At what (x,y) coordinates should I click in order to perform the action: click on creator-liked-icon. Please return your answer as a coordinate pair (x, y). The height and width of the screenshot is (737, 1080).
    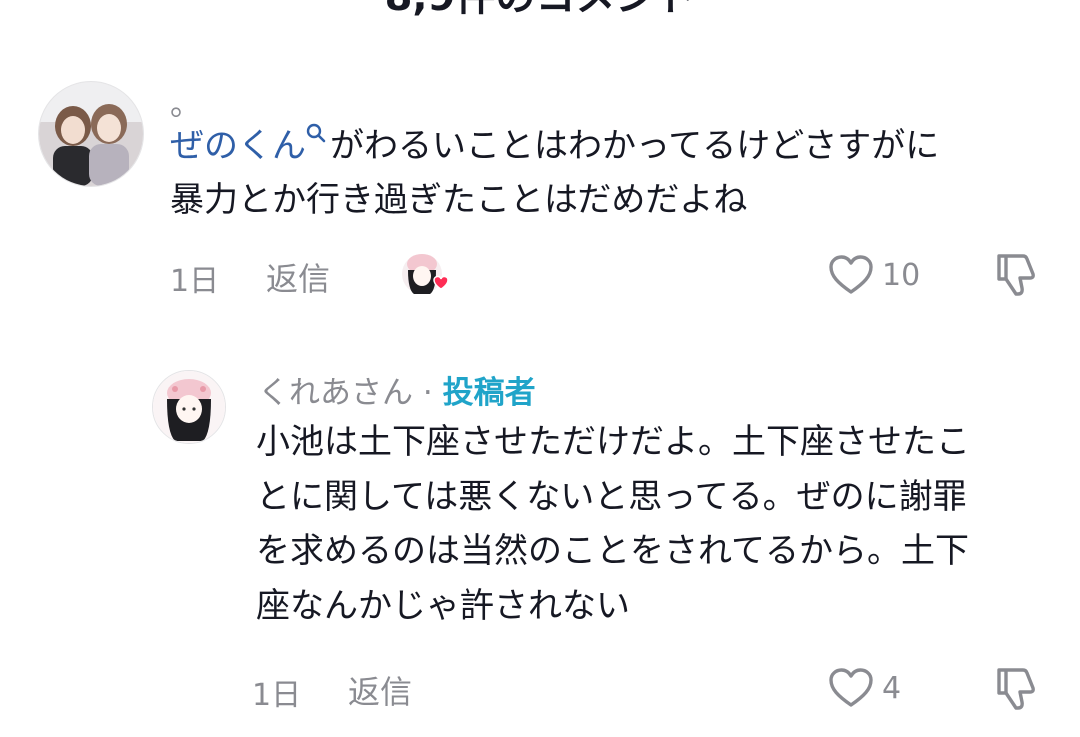
    Looking at the image, I should click on (427, 274).